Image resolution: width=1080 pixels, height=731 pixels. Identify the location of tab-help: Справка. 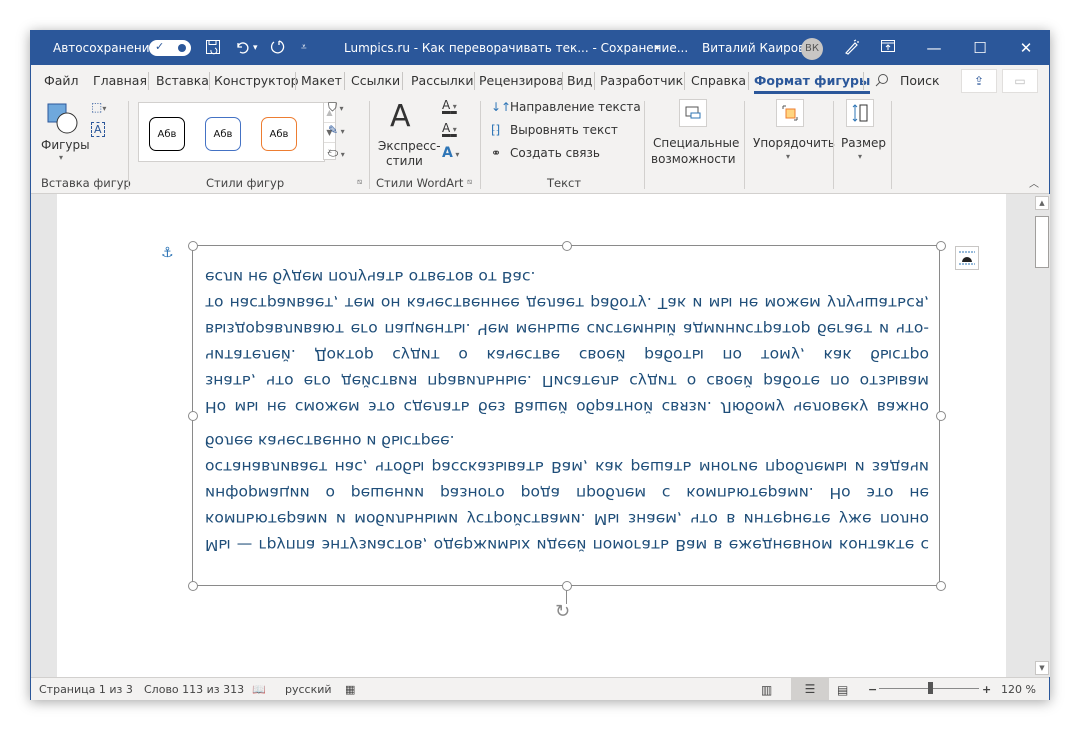
(718, 80).